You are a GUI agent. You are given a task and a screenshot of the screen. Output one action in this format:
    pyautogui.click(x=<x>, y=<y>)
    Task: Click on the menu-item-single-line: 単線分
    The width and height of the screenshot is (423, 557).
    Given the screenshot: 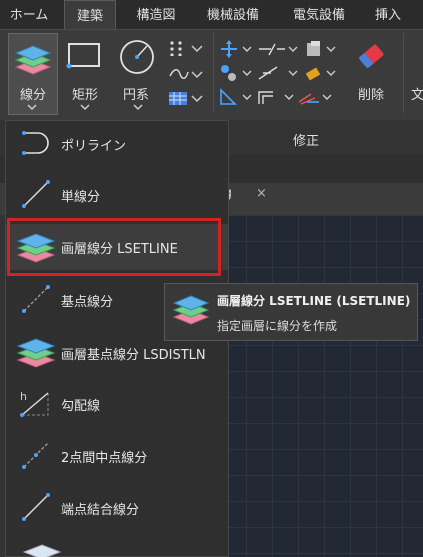 What is the action you would take?
    pyautogui.click(x=117, y=195)
    